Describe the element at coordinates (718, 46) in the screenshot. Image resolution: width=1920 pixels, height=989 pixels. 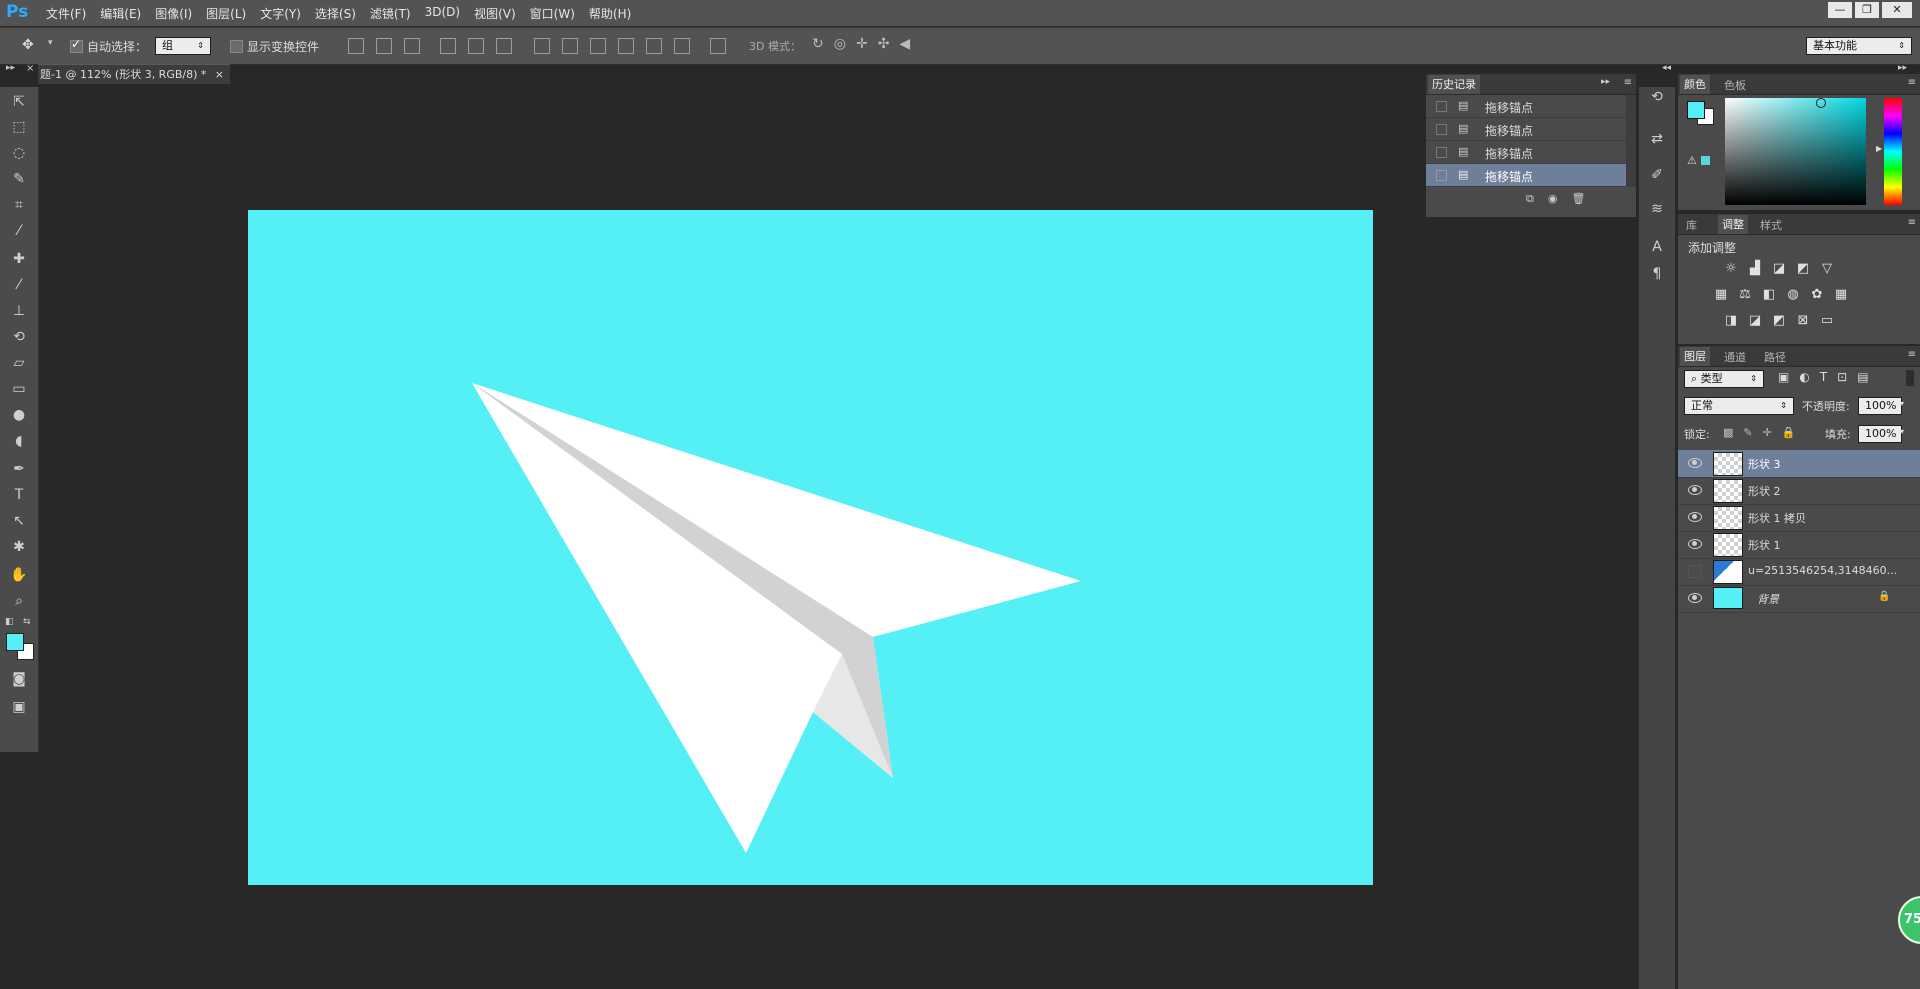
I see `auto-align-icon` at that location.